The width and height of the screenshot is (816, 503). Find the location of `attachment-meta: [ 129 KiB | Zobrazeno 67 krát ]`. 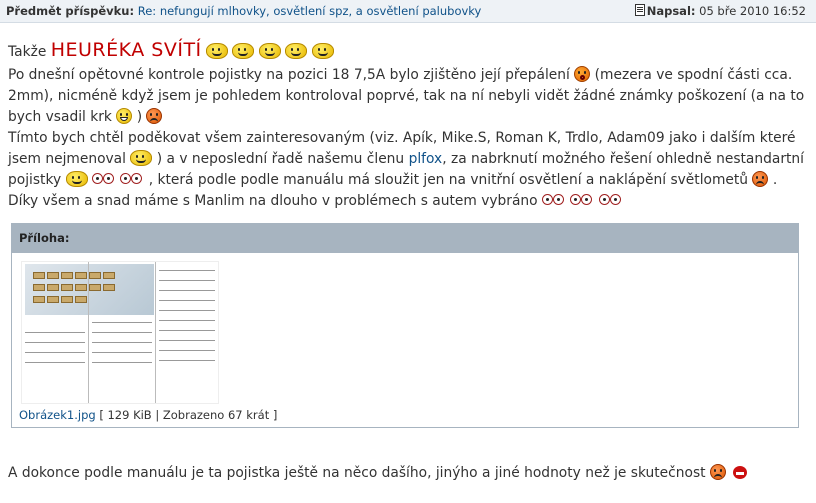

attachment-meta: [ 129 KiB | Zobrazeno 67 krát ] is located at coordinates (188, 415).